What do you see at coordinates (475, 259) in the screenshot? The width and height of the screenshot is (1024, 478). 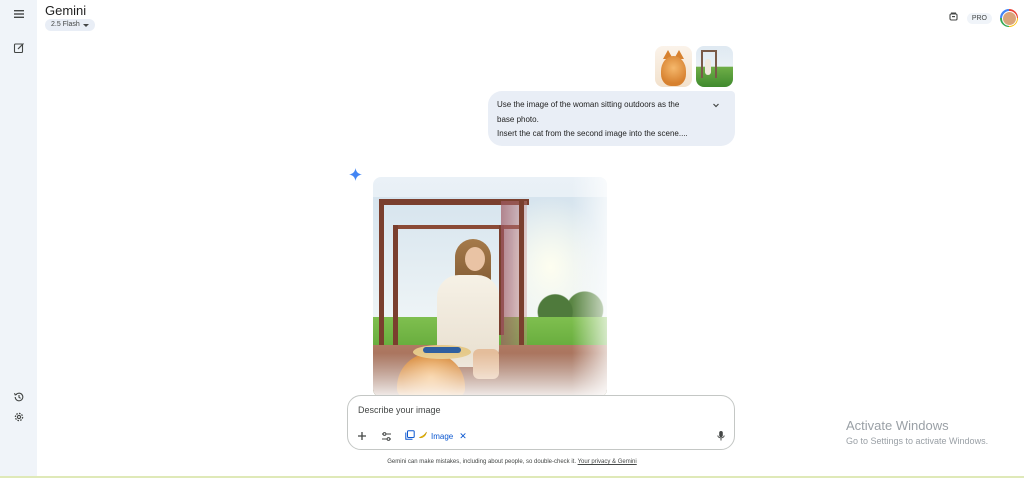 I see `woman-face` at bounding box center [475, 259].